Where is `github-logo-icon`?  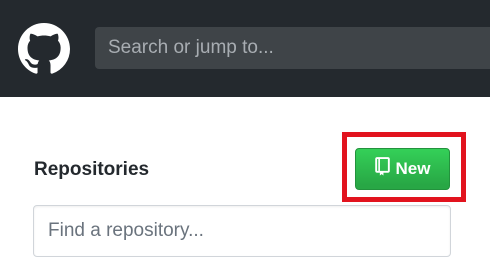
github-logo-icon is located at coordinates (44, 49).